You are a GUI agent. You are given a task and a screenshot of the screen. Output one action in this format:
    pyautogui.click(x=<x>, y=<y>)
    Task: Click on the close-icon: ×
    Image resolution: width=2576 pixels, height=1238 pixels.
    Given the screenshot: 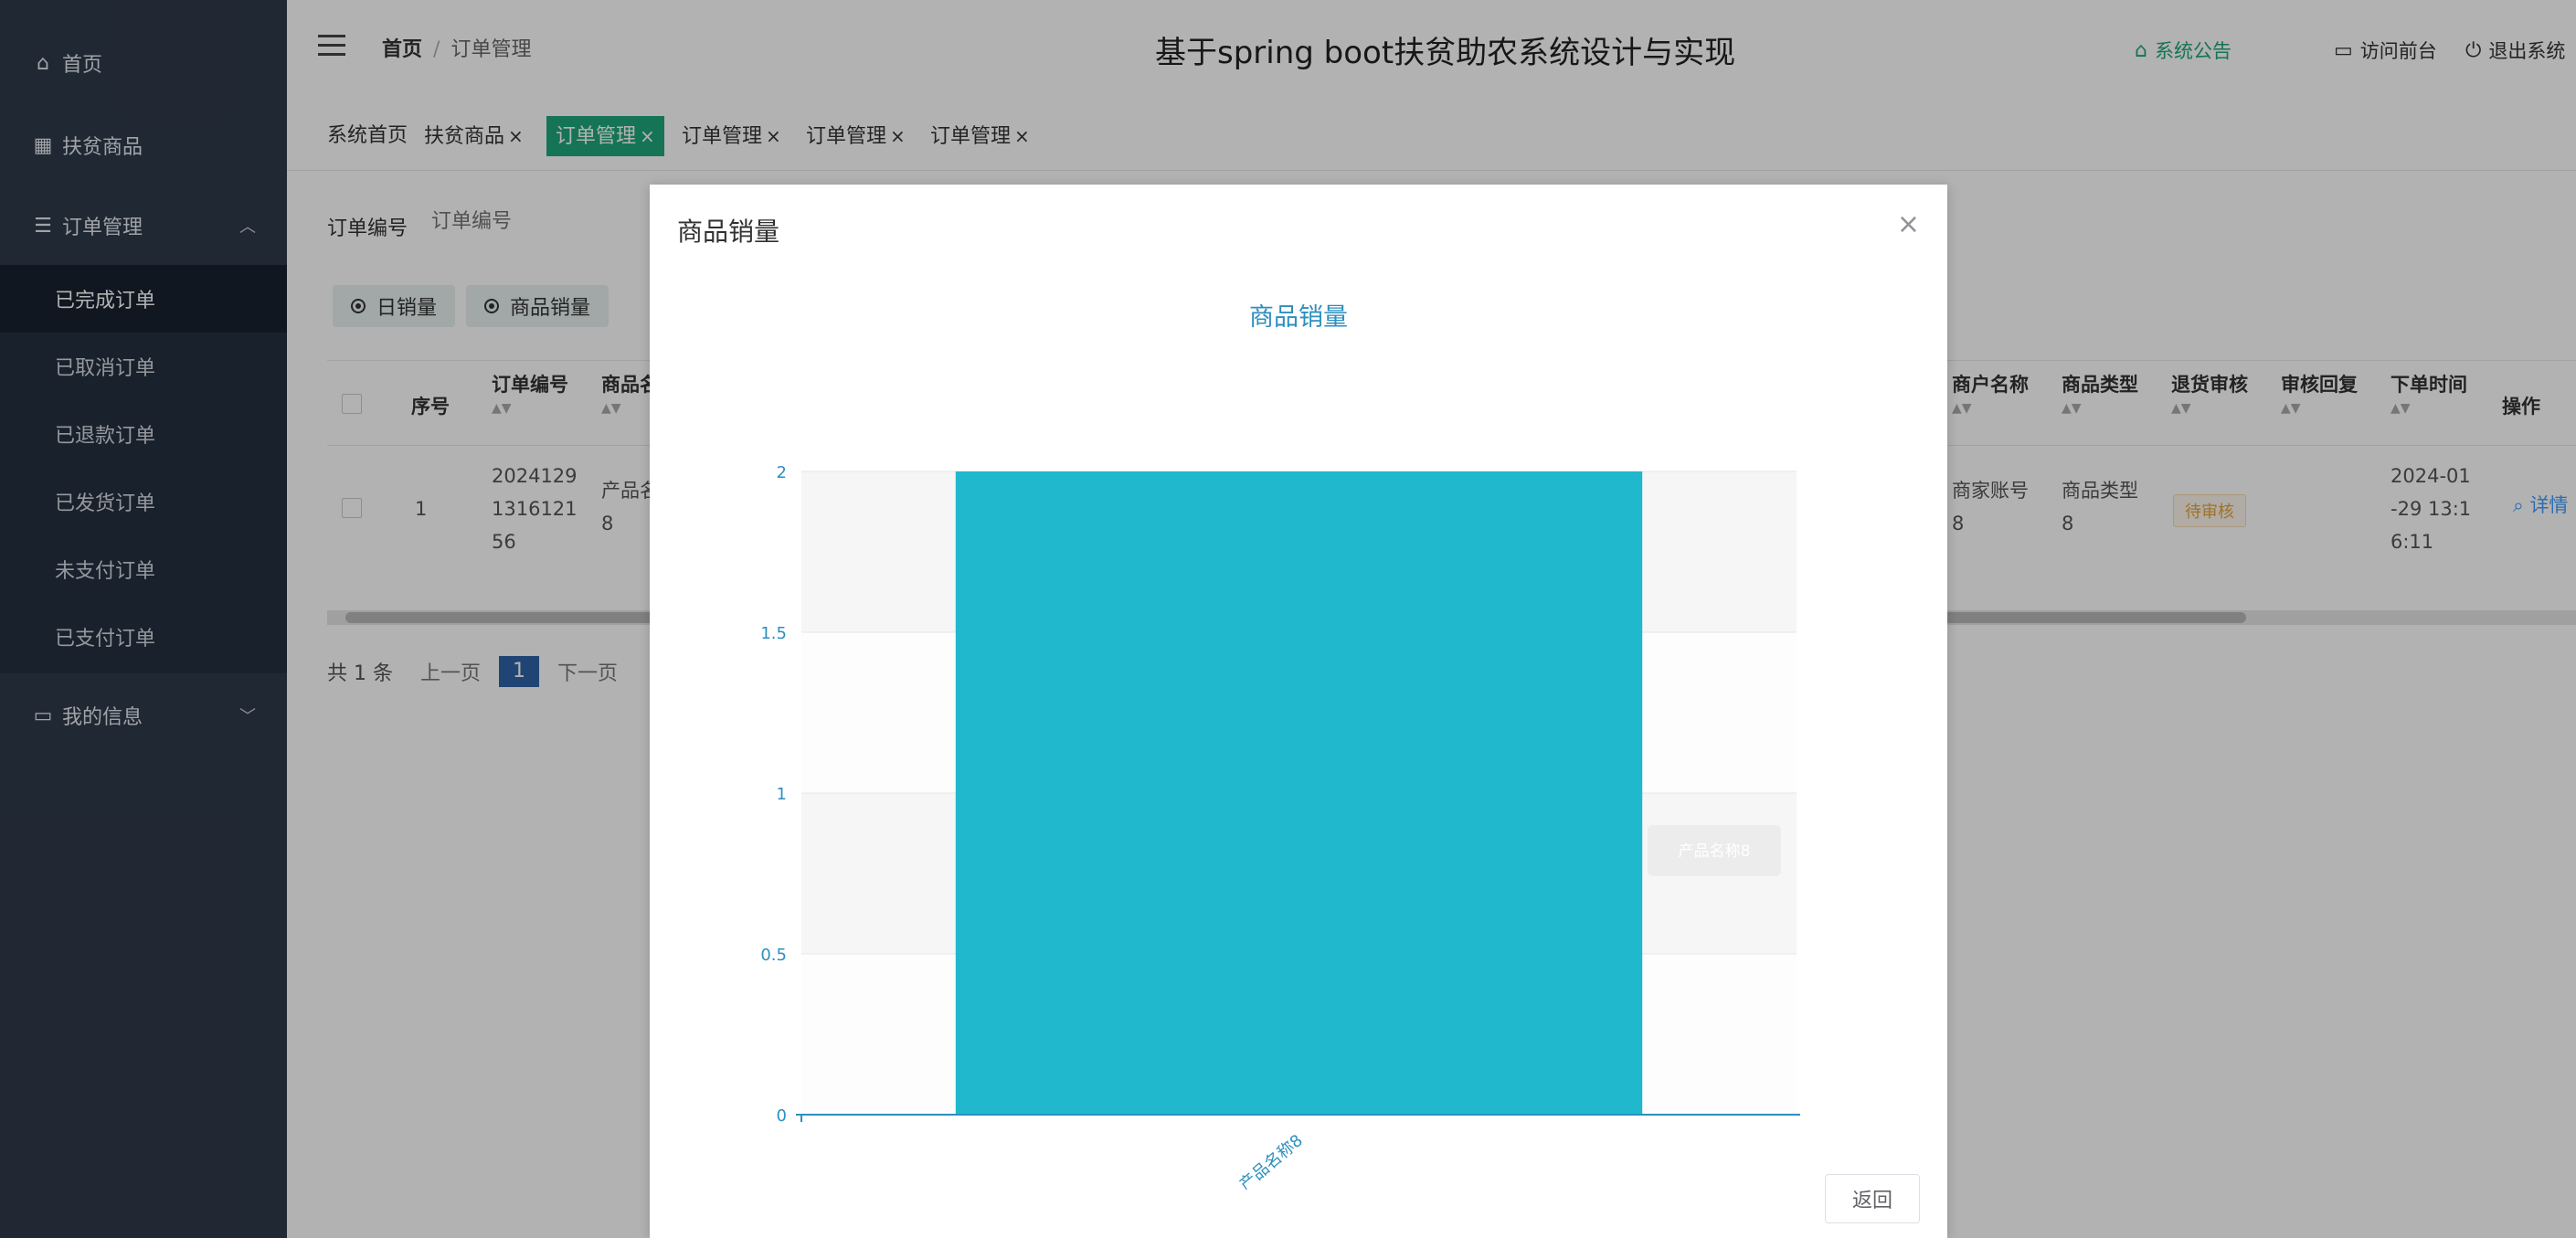 What is the action you would take?
    pyautogui.click(x=1908, y=224)
    